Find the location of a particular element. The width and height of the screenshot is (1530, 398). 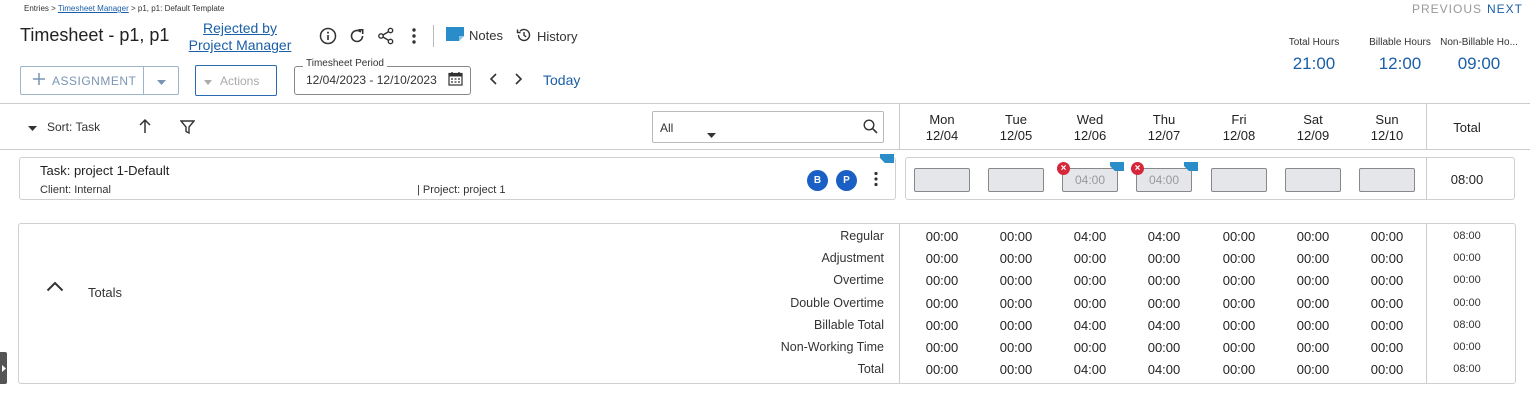

day-name: Thu is located at coordinates (1164, 119).